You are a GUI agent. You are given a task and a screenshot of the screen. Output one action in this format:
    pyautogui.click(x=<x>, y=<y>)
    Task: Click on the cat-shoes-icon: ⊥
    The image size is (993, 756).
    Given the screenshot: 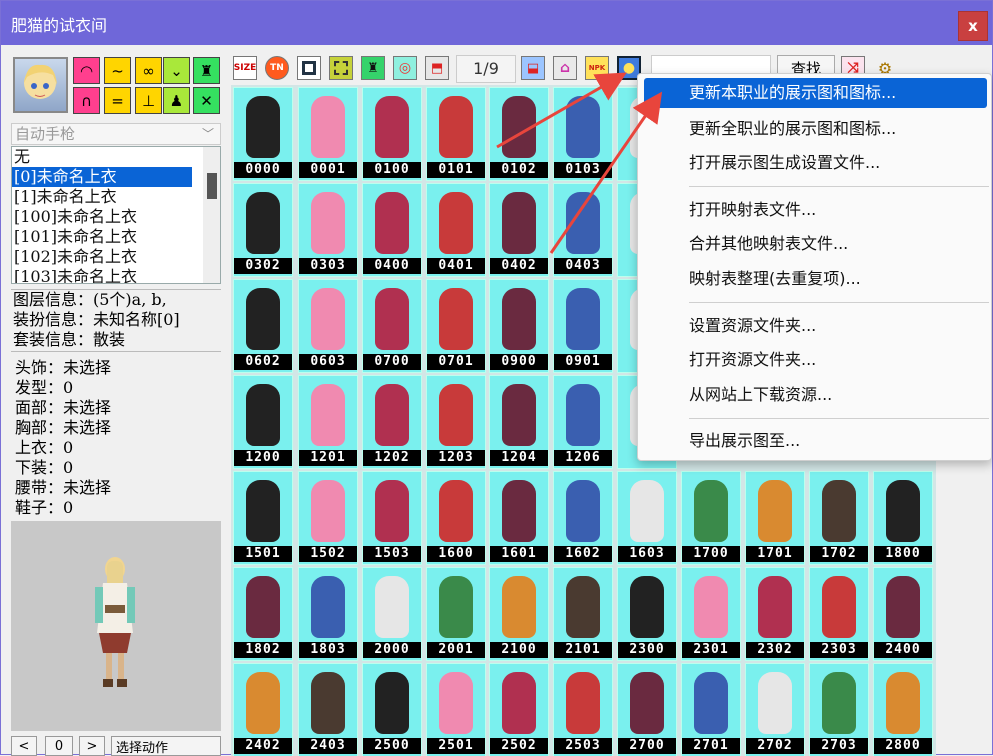 What is the action you would take?
    pyautogui.click(x=148, y=100)
    